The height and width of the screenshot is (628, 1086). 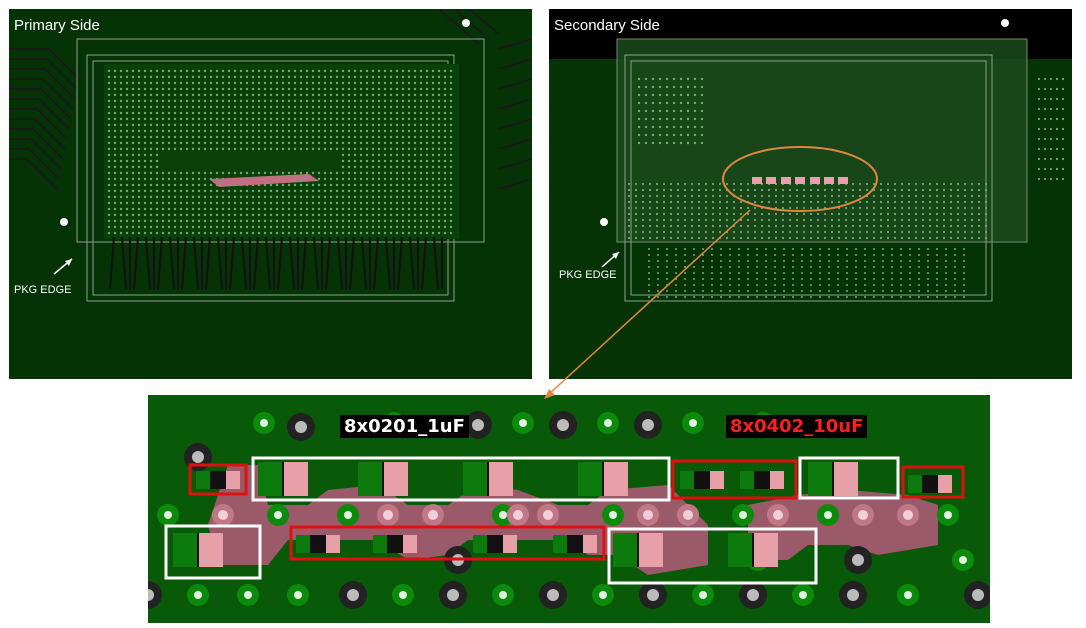 What do you see at coordinates (607, 25) in the screenshot?
I see `secondary-side-title: Secondary Side` at bounding box center [607, 25].